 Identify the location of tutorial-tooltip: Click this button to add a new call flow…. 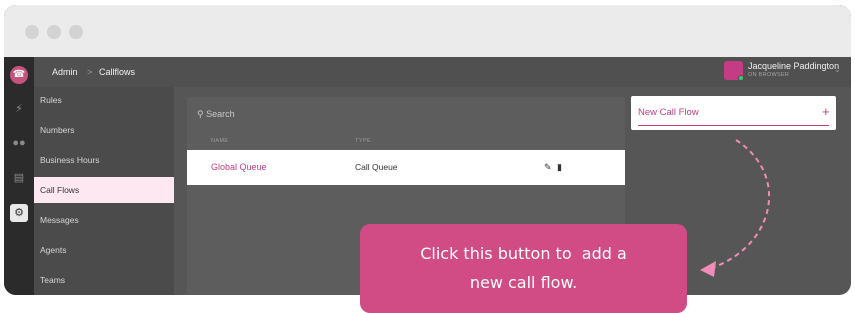
(523, 268).